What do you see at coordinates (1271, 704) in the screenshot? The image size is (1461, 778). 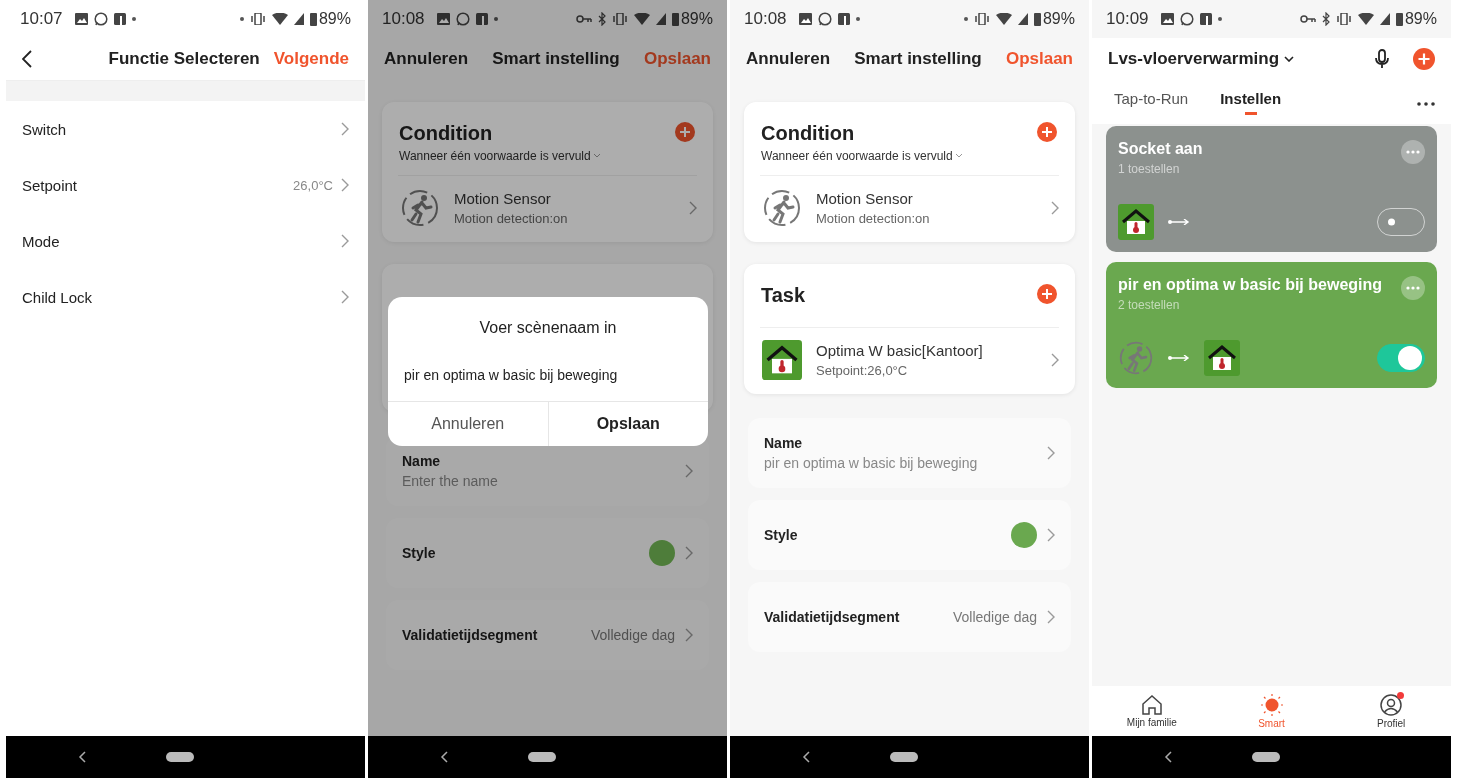 I see `sun-icon` at bounding box center [1271, 704].